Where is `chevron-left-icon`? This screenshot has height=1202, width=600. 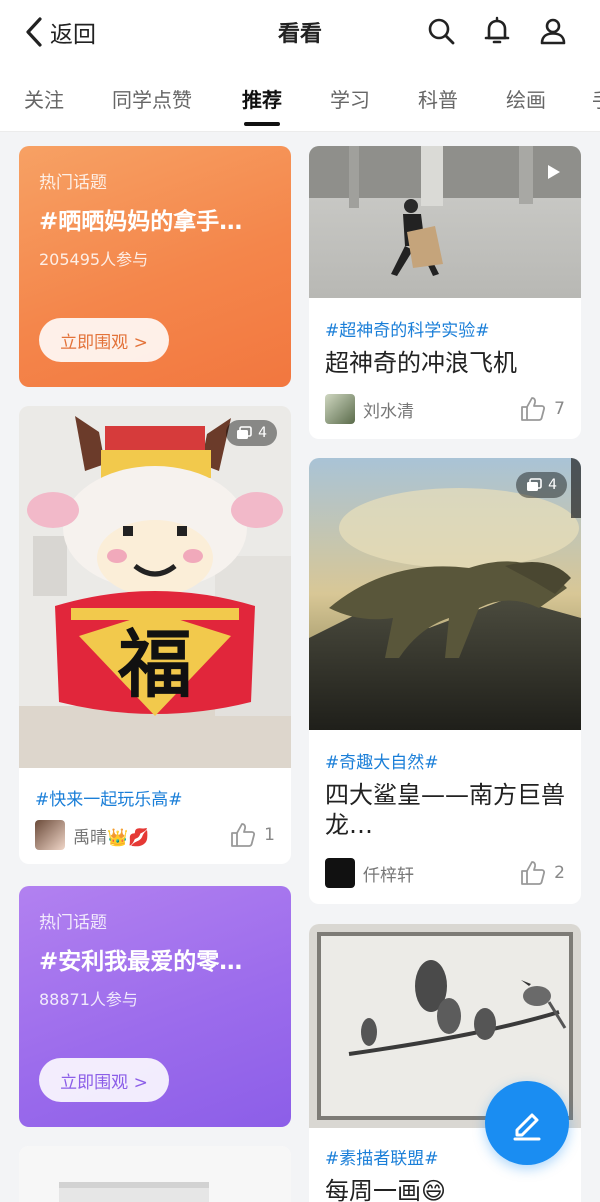
chevron-left-icon is located at coordinates (34, 32).